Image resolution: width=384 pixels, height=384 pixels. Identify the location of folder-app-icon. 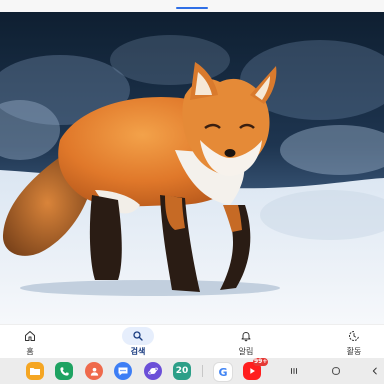
(35, 371).